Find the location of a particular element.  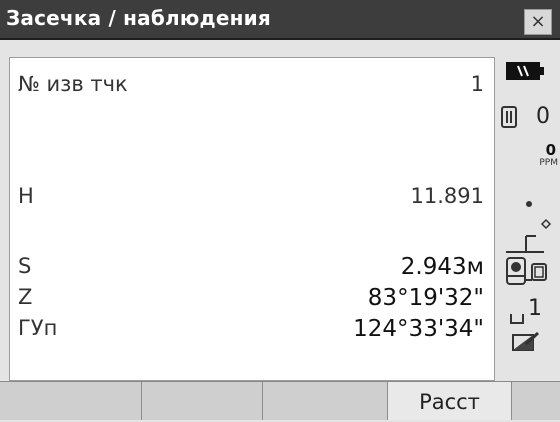

title-bar: Засечка / наблюдения × is located at coordinates (280, 20).